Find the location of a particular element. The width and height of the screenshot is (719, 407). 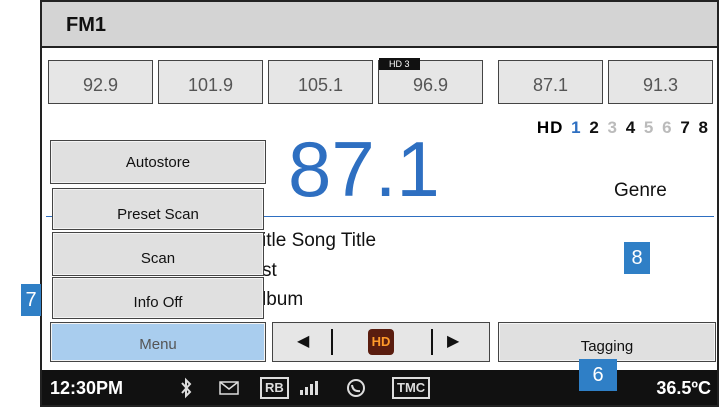

current-frequency: 87.1 is located at coordinates (364, 169).